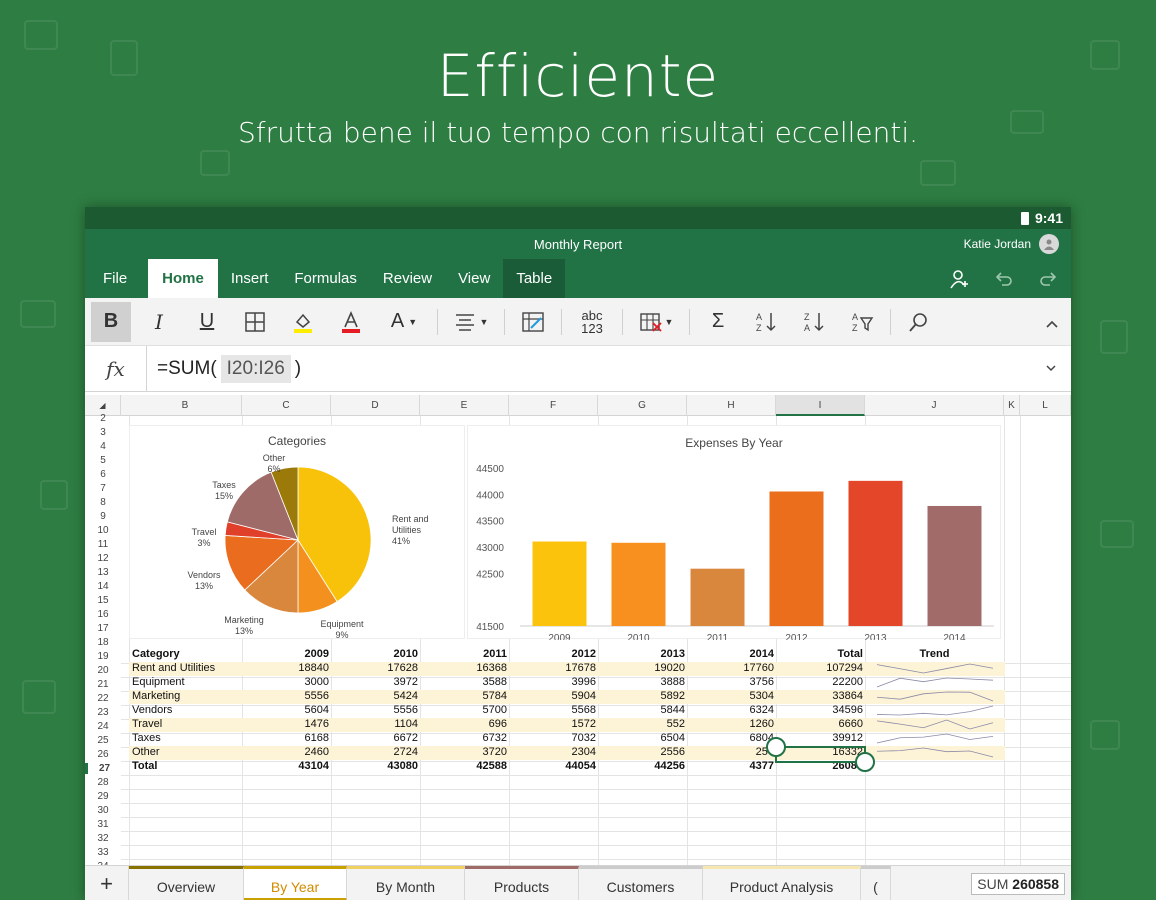  Describe the element at coordinates (159, 322) in the screenshot. I see `italic-button: I` at that location.